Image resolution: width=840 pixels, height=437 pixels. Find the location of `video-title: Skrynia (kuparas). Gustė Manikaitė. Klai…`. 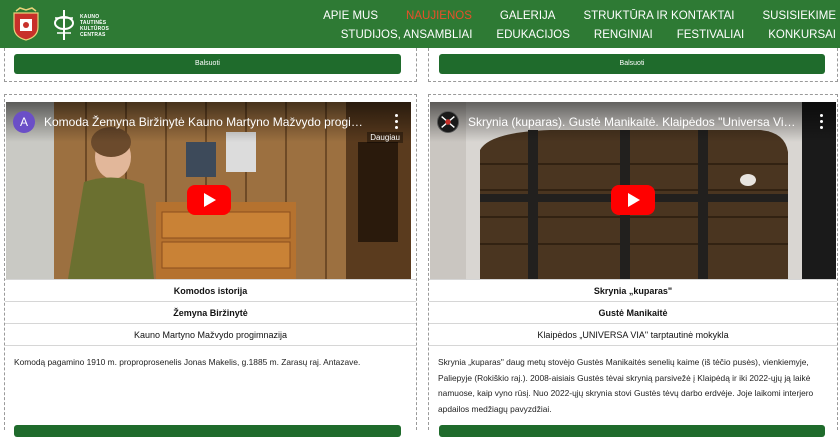

video-title: Skrynia (kuparas). Gustė Manikaitė. Klai… is located at coordinates (632, 122).